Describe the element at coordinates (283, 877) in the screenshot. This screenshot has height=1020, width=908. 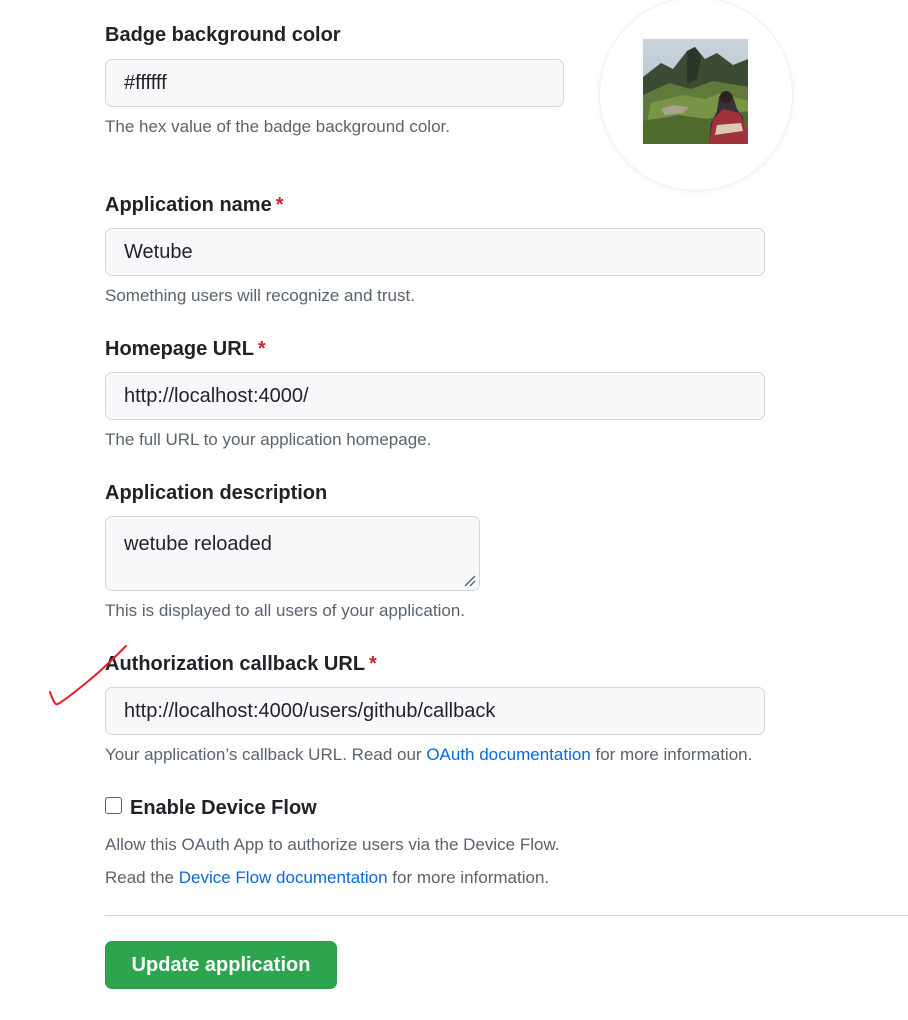
I see `device-flow-documentation-link: Device Flow documentation` at that location.